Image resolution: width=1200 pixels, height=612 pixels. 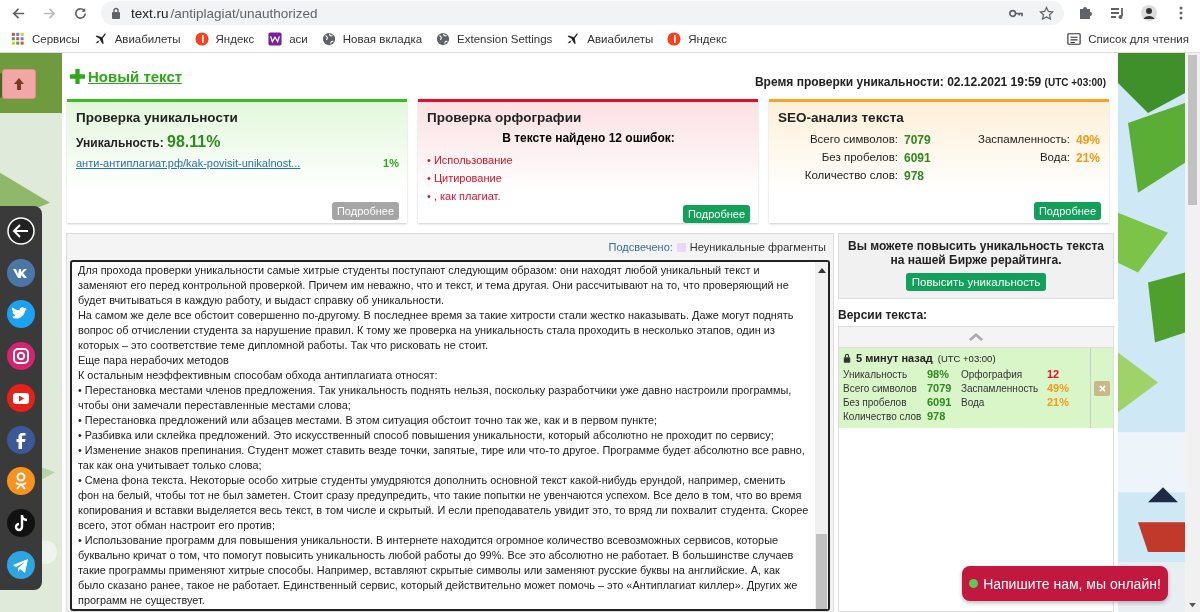 What do you see at coordinates (588, 160) in the screenshot?
I see `error-item: • Использование` at bounding box center [588, 160].